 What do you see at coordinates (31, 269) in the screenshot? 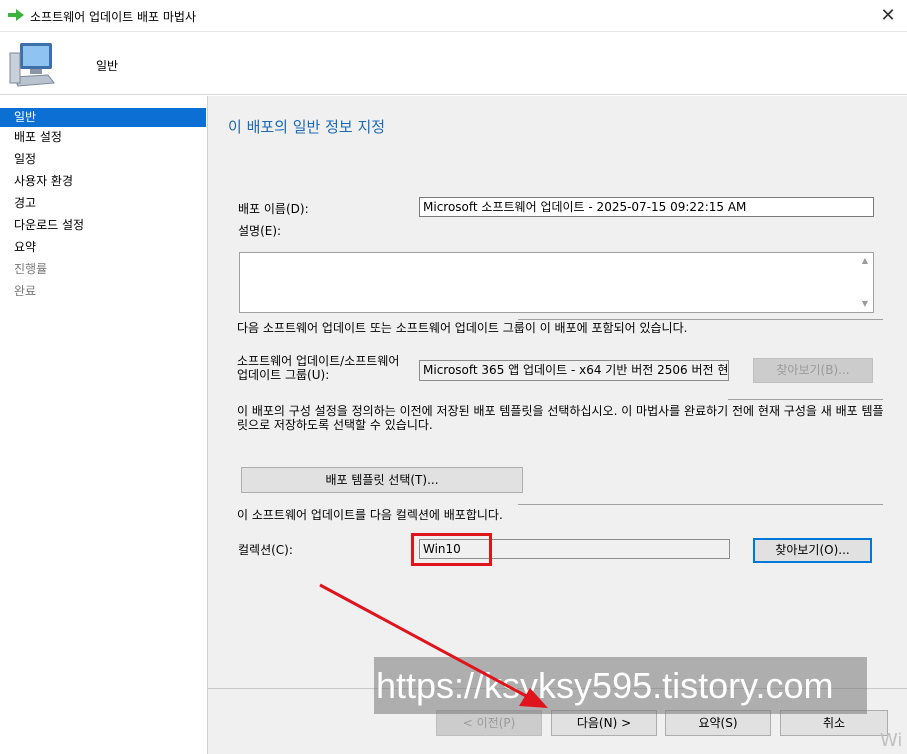
I see `nav-item-progress: 진행률` at bounding box center [31, 269].